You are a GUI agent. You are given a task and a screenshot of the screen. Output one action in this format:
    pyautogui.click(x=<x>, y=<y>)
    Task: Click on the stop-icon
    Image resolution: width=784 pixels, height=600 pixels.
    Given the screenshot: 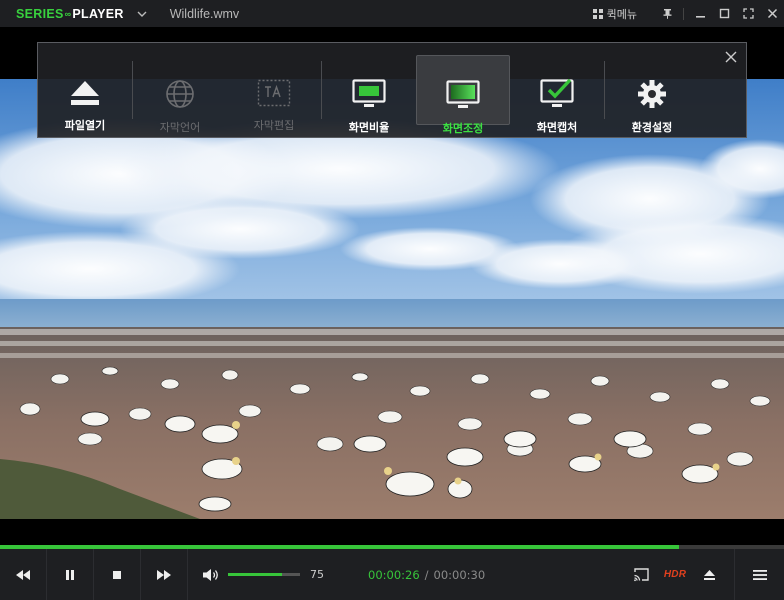 What is the action you would take?
    pyautogui.click(x=117, y=574)
    